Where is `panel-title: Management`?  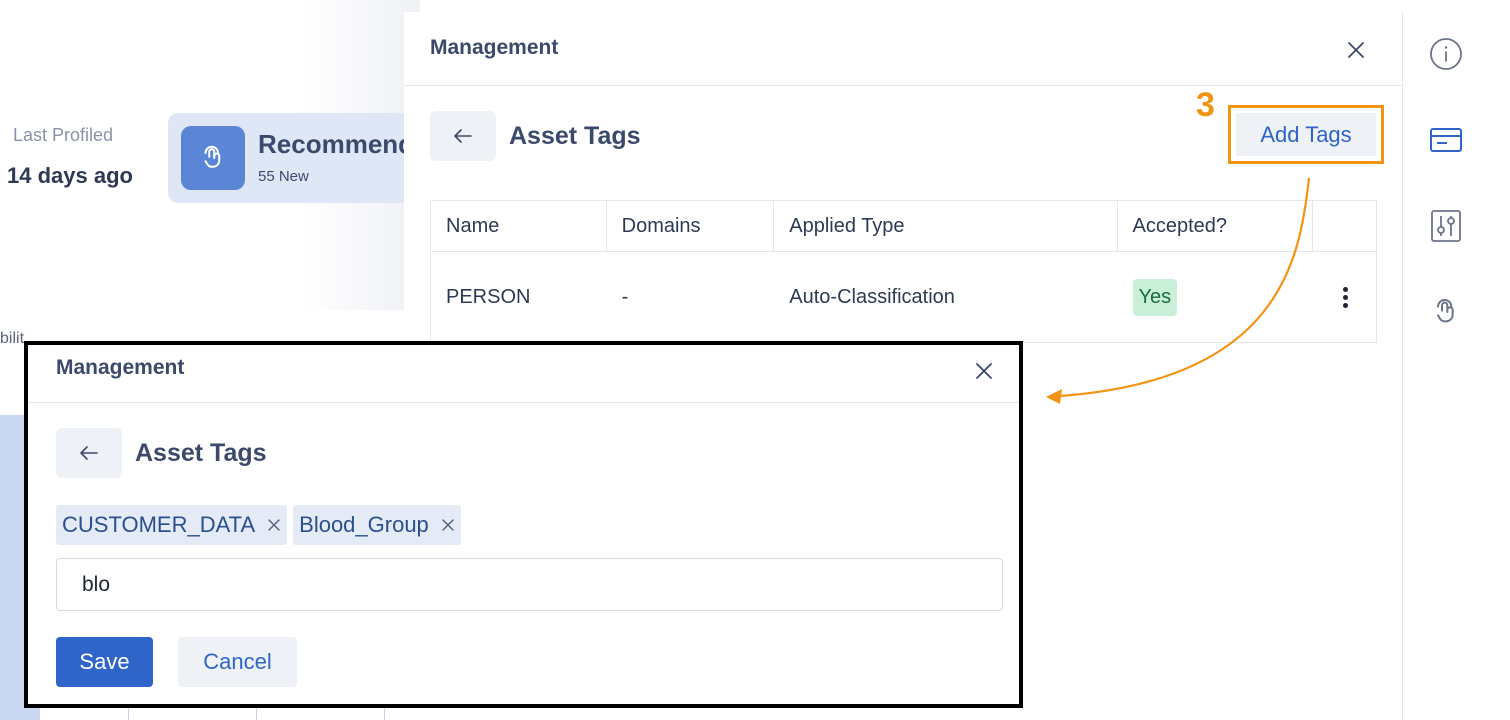
panel-title: Management is located at coordinates (494, 47).